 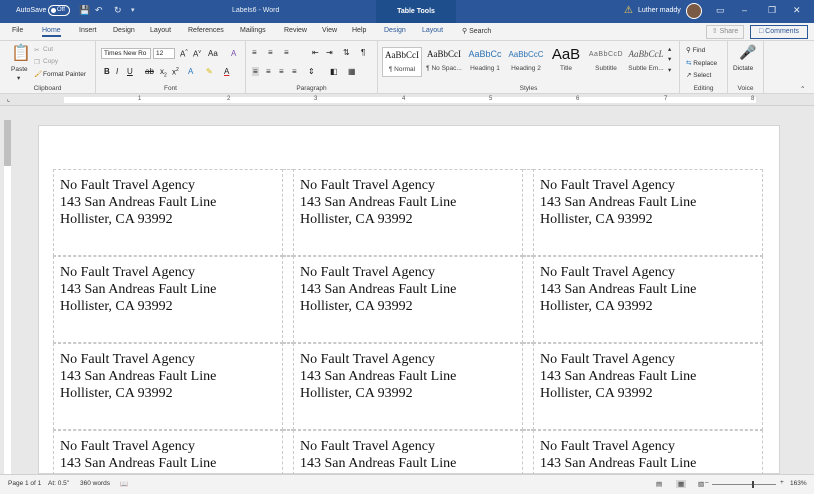 What do you see at coordinates (254, 52) in the screenshot?
I see `bullets-icon: ≡` at bounding box center [254, 52].